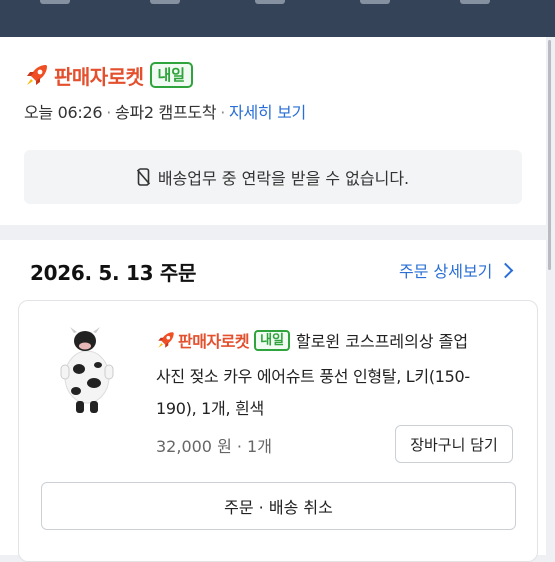  I want to click on delivery-brand-row: 판매자로켓 내일, so click(109, 75).